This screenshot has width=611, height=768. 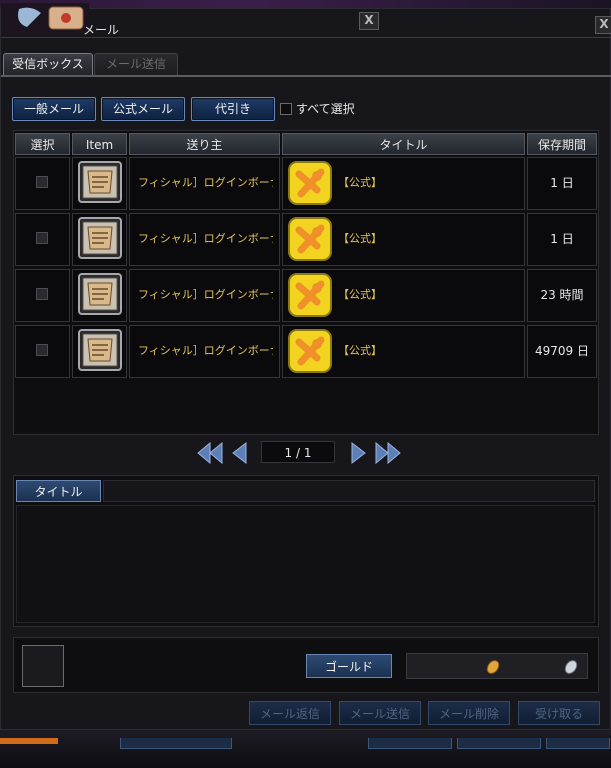 I want to click on mail-body, so click(x=305, y=564).